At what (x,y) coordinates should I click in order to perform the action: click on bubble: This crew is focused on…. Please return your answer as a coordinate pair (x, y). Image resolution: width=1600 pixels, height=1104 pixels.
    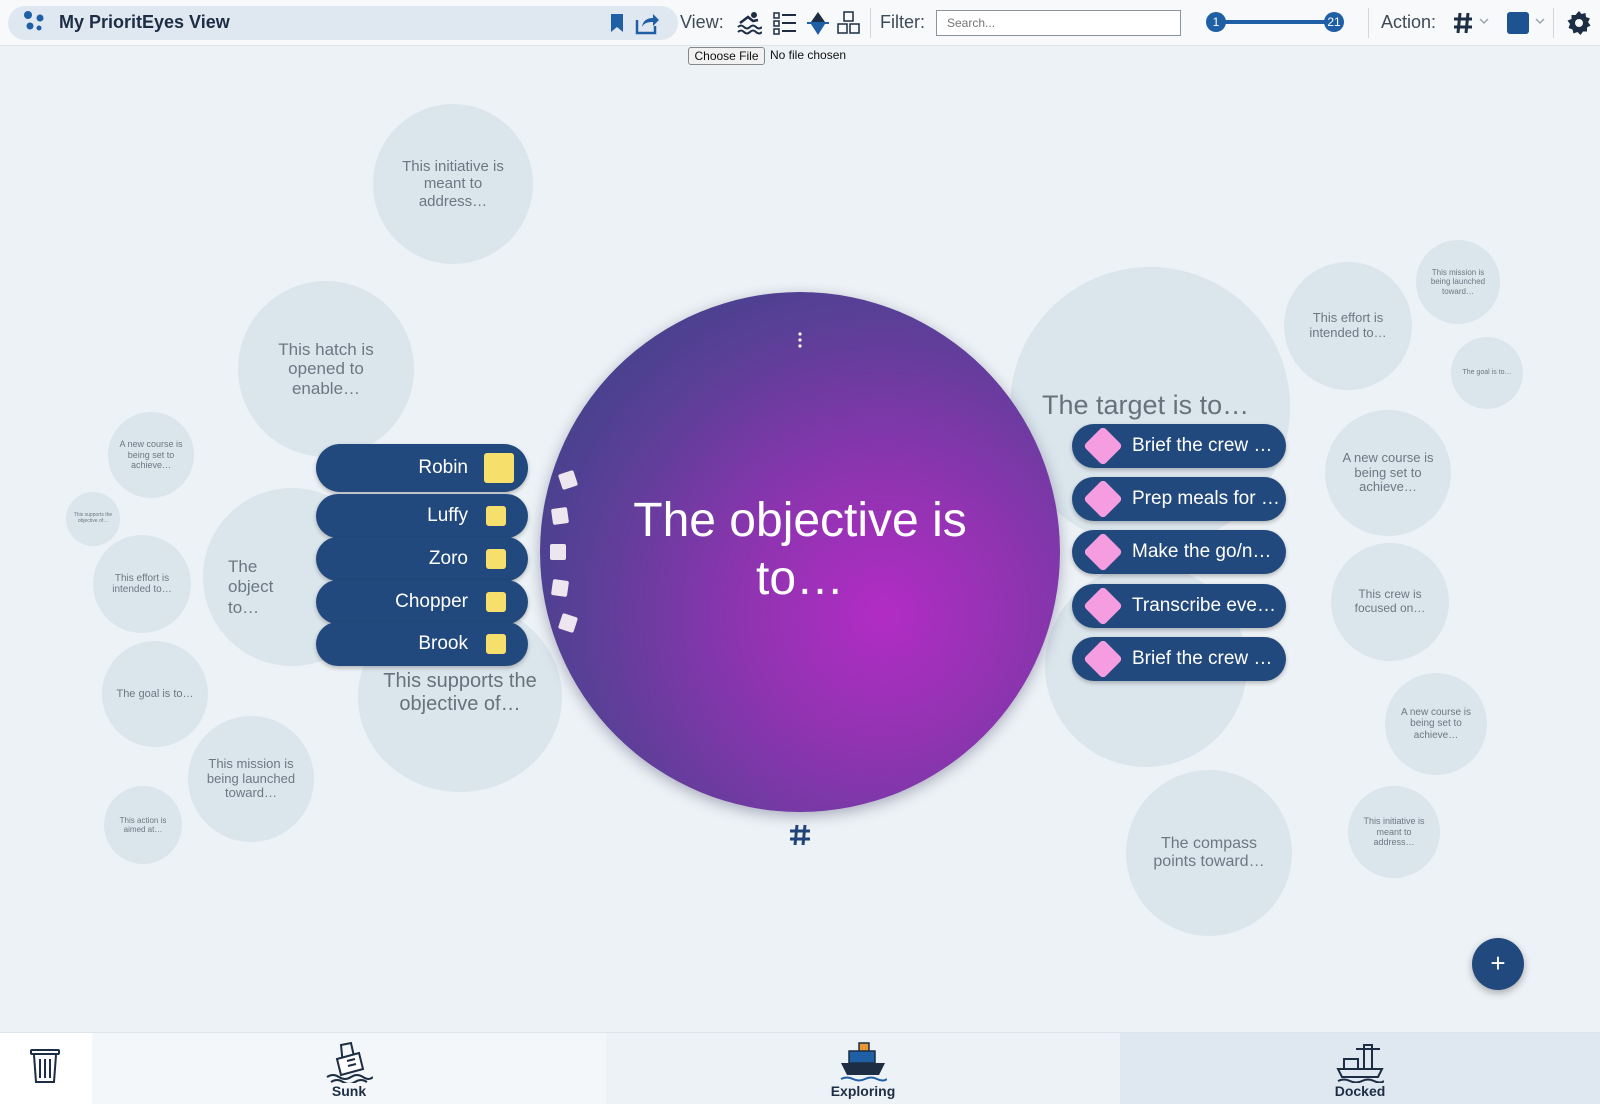
    Looking at the image, I should click on (1390, 602).